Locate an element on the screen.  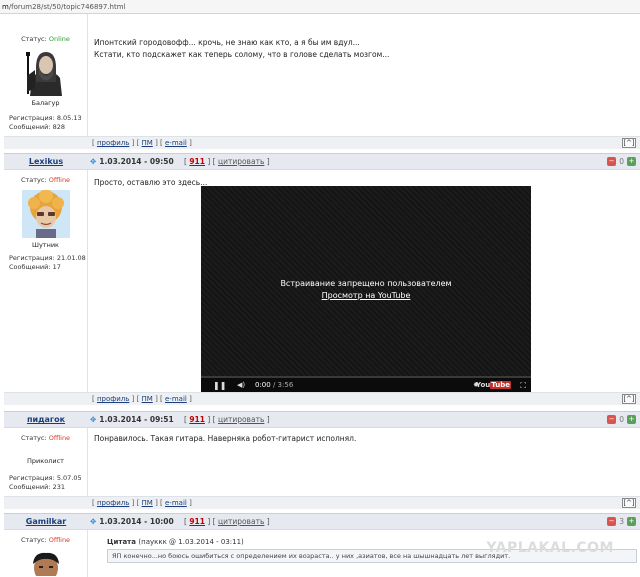
user-nick: Lexikus is located at coordinates (46, 161).